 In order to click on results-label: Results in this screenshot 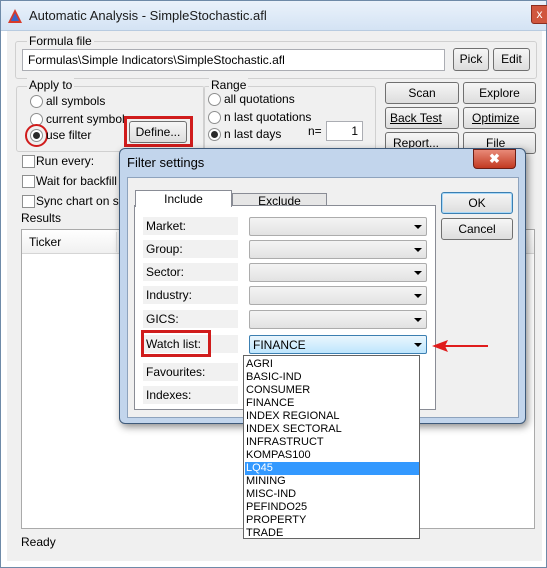, I will do `click(41, 218)`.